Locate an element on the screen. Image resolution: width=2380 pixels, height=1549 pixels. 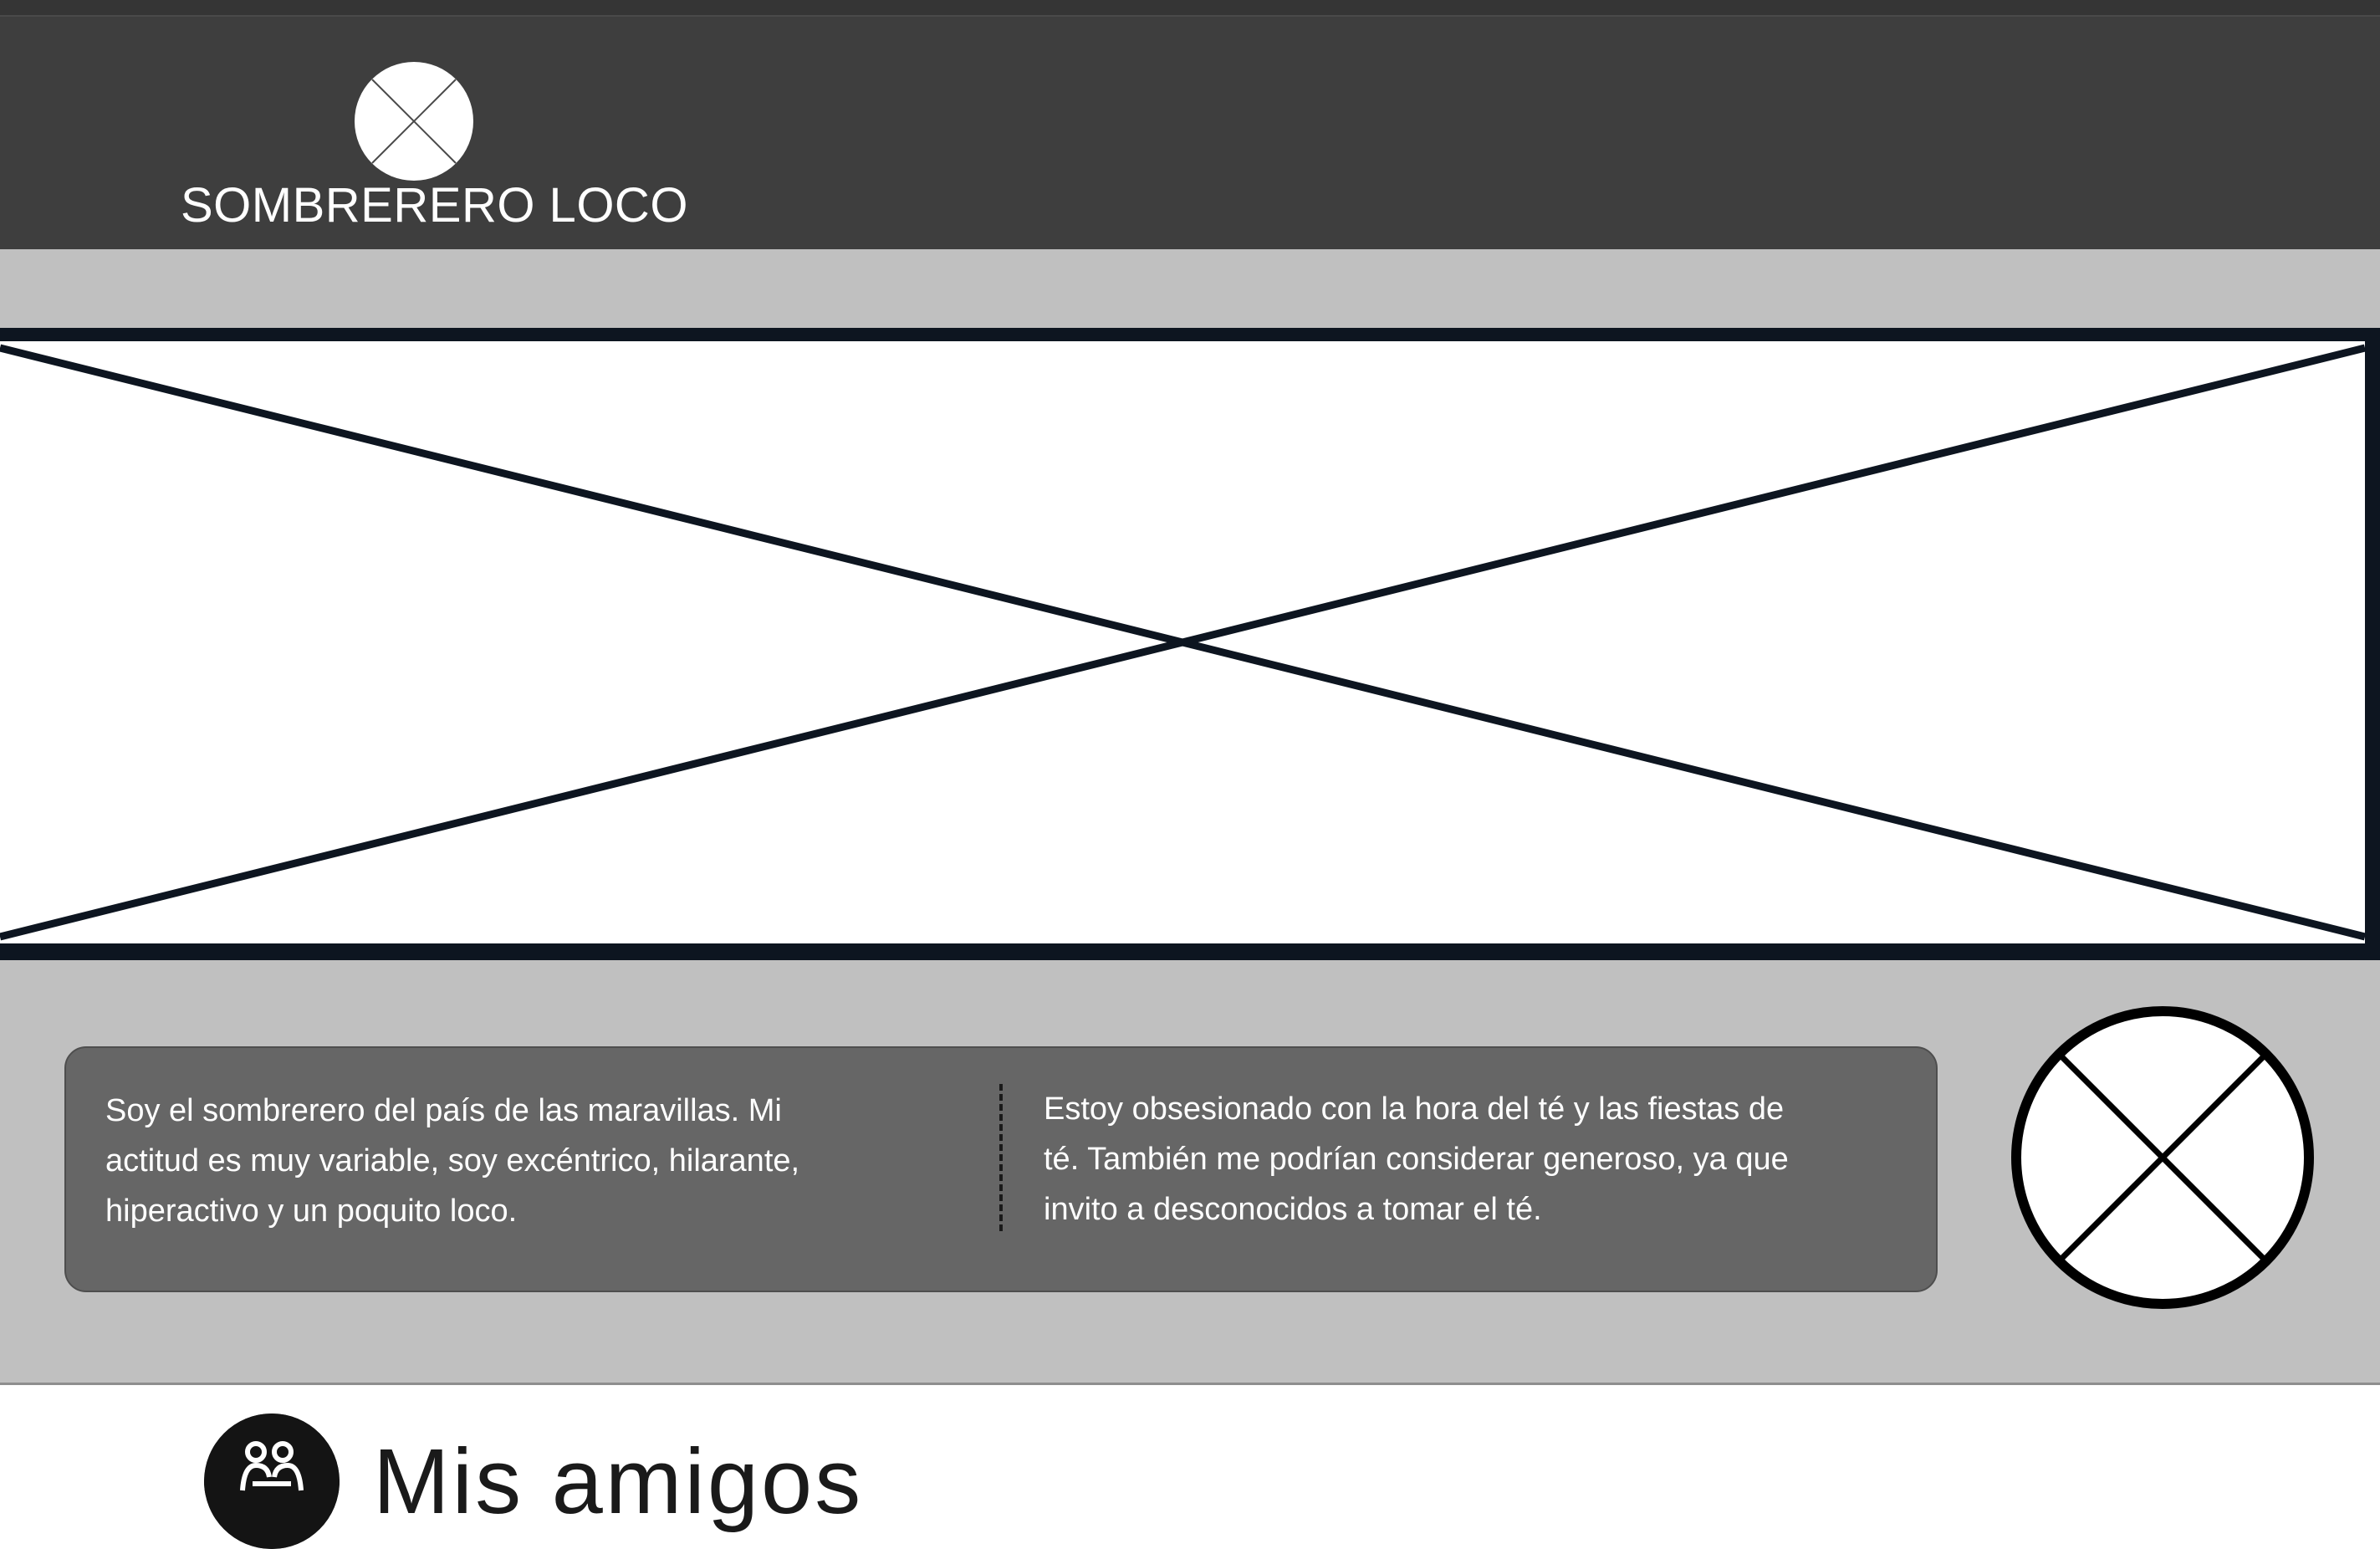
about-divider is located at coordinates (1001, 1157).